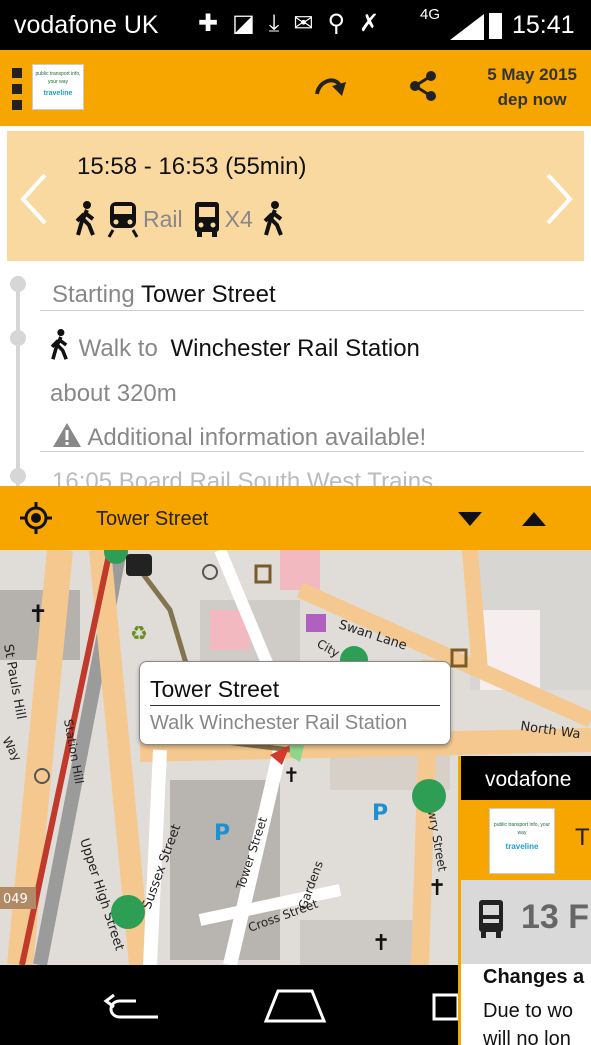 The height and width of the screenshot is (1045, 591). Describe the element at coordinates (360, 942) in the screenshot. I see `building` at that location.